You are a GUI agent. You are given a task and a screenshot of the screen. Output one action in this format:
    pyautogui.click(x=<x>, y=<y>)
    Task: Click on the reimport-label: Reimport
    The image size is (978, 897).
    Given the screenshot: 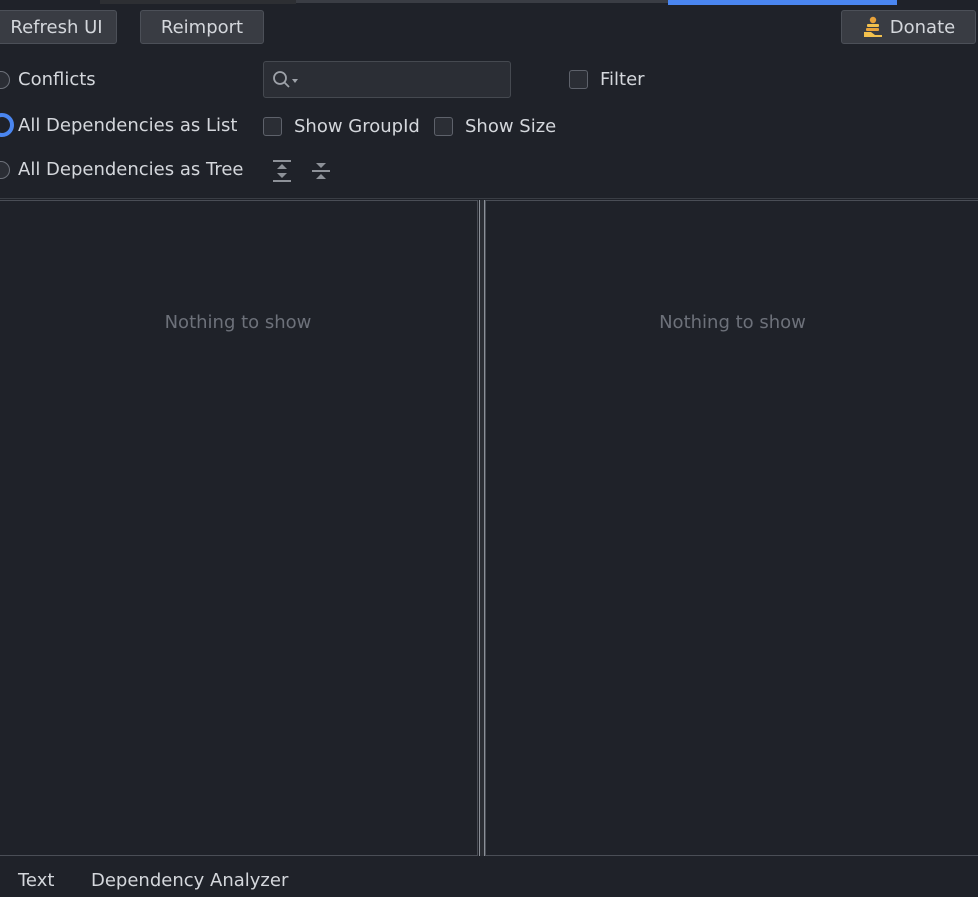 What is the action you would take?
    pyautogui.click(x=202, y=27)
    